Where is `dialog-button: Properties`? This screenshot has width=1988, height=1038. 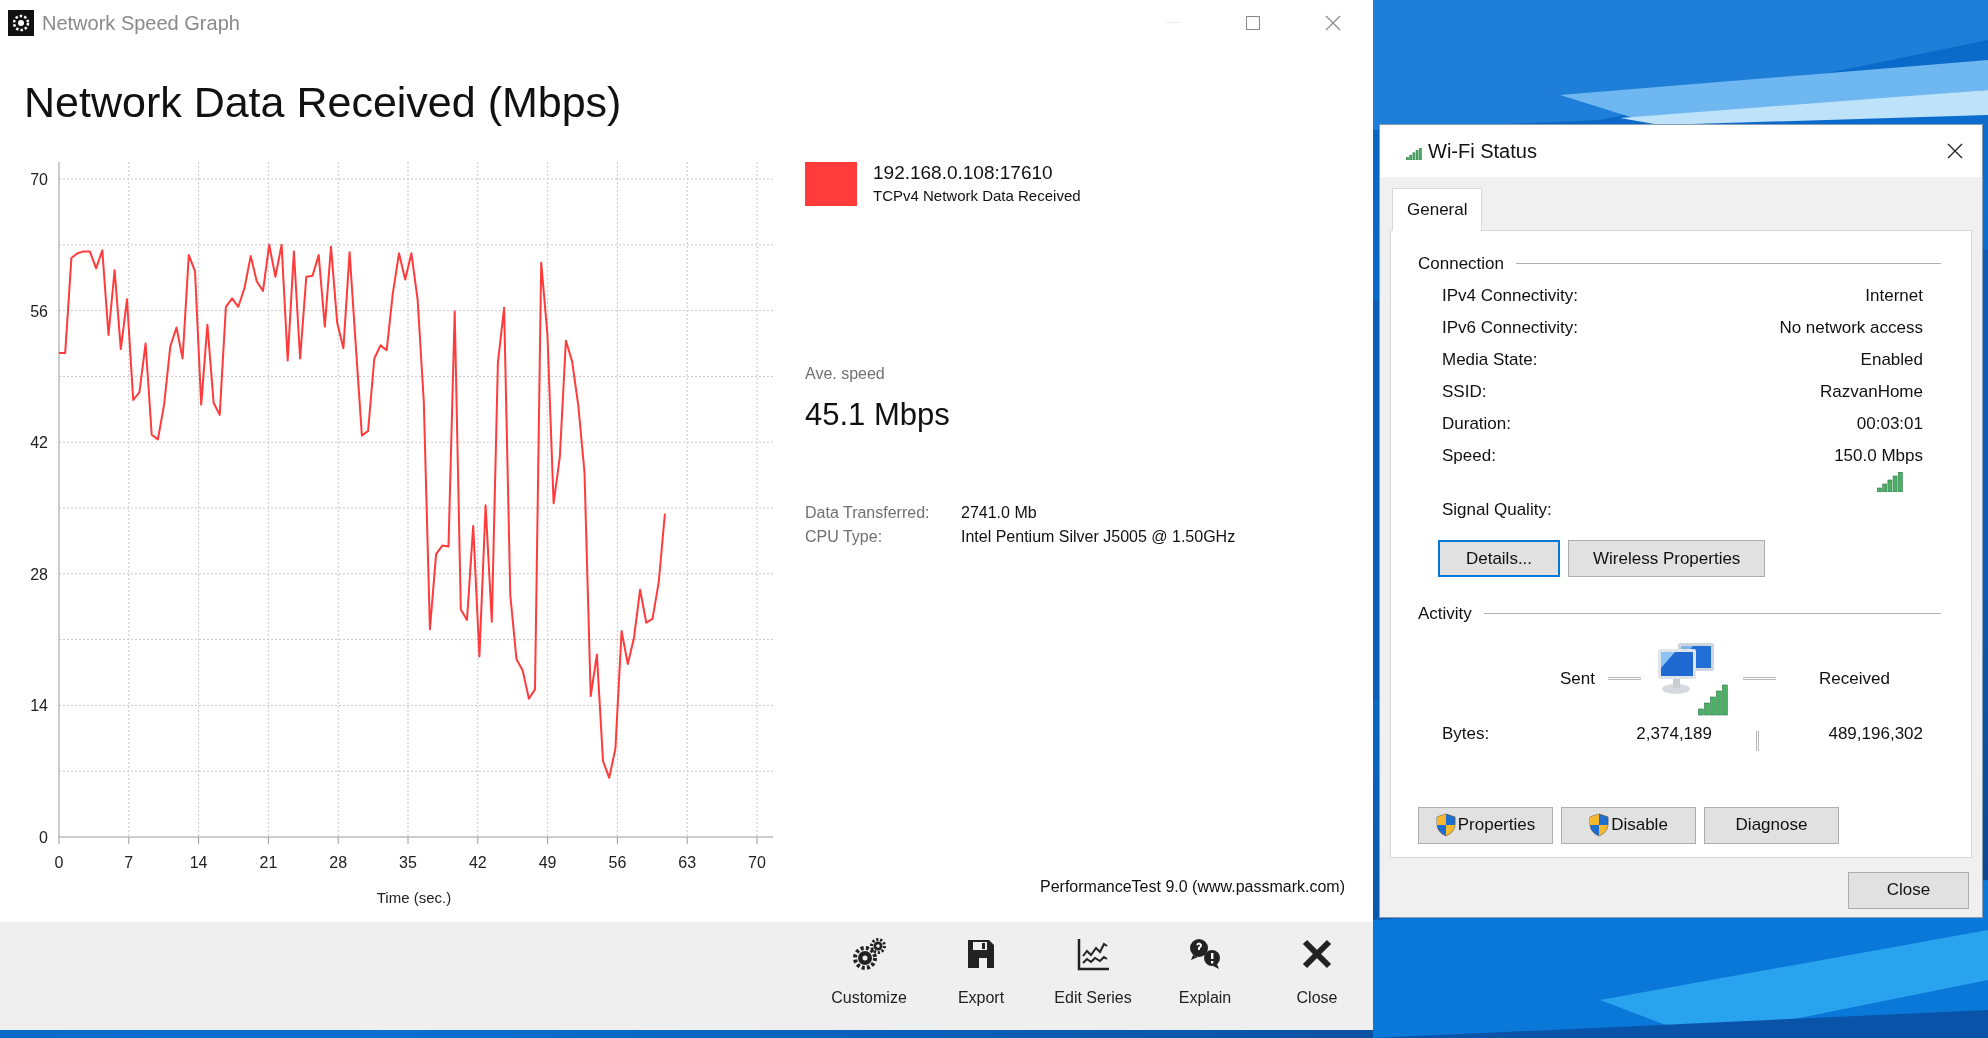 dialog-button: Properties is located at coordinates (1485, 825).